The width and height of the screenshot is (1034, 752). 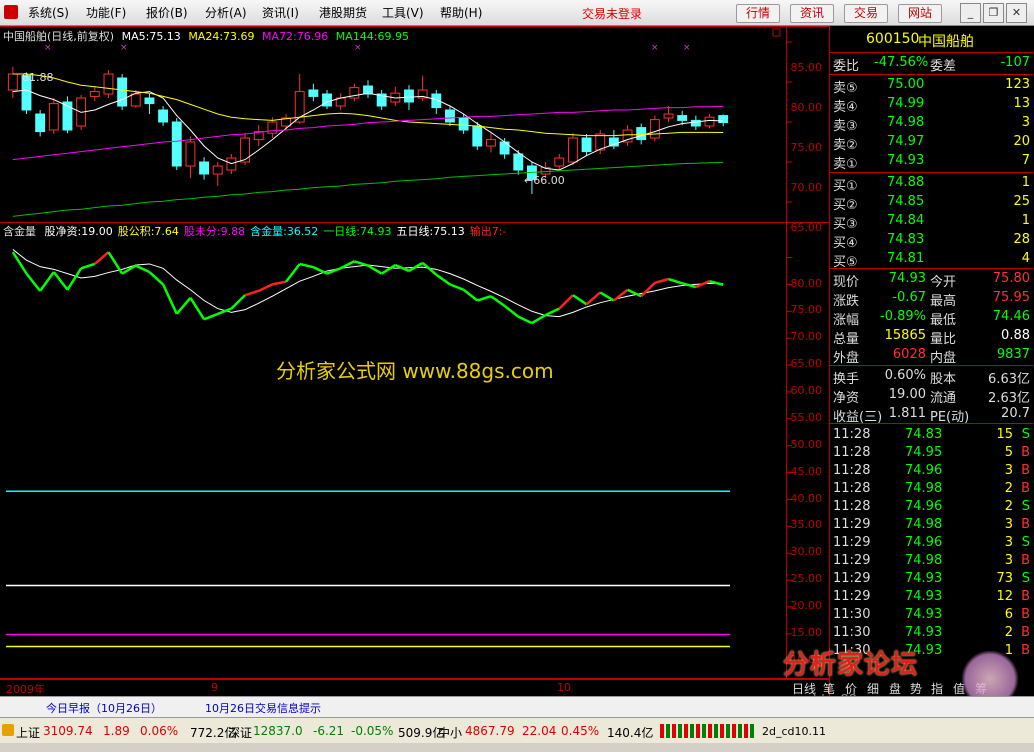 What do you see at coordinates (931, 525) in the screenshot?
I see `tick-row: 11:29 74.98 3 B` at bounding box center [931, 525].